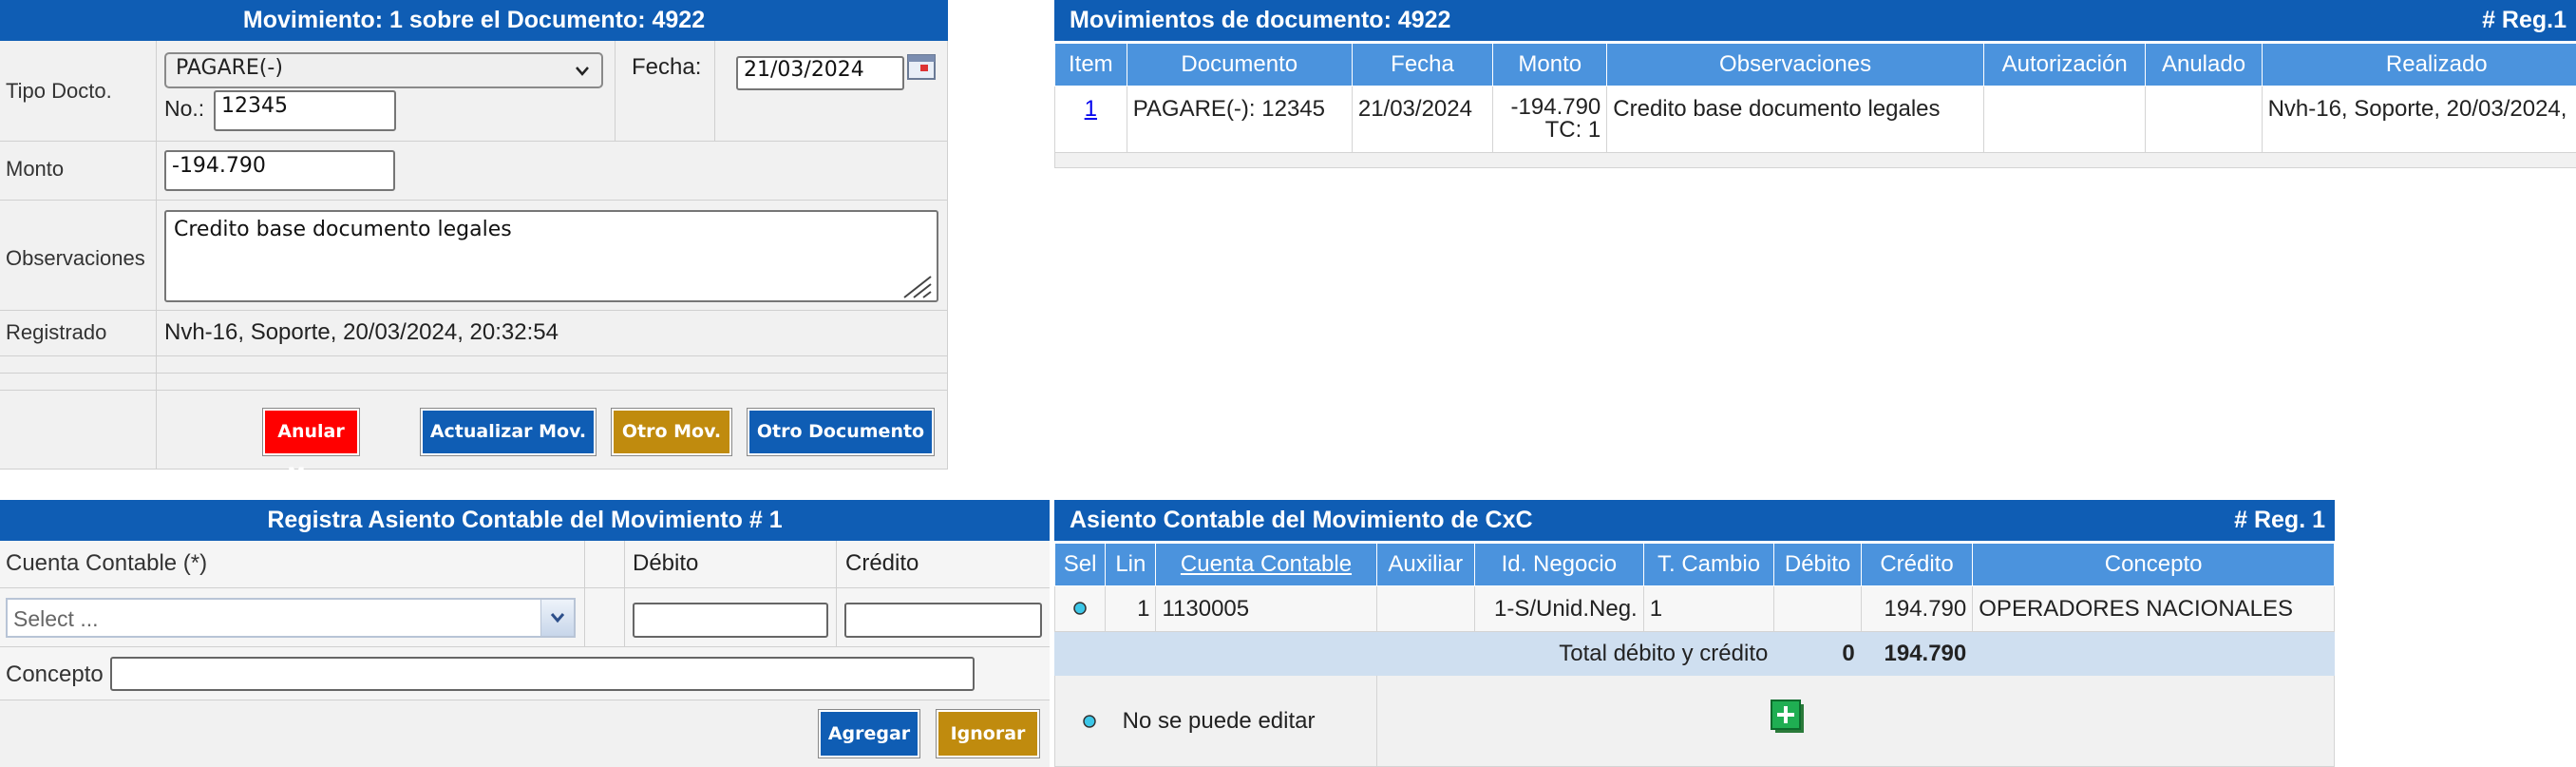  Describe the element at coordinates (279, 170) in the screenshot. I see `monto-input: -194.790` at that location.